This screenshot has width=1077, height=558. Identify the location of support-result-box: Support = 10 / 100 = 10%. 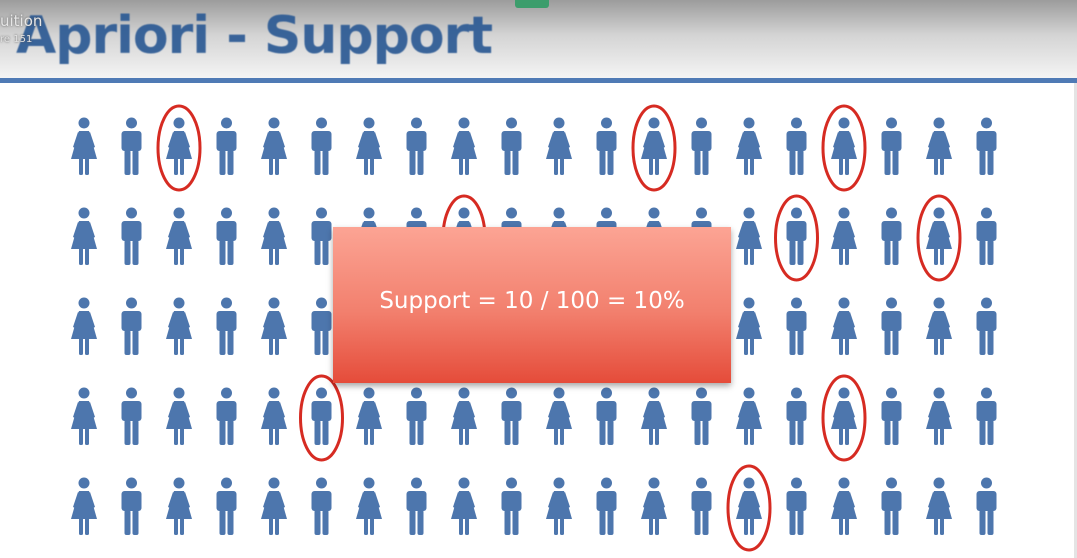
(532, 305).